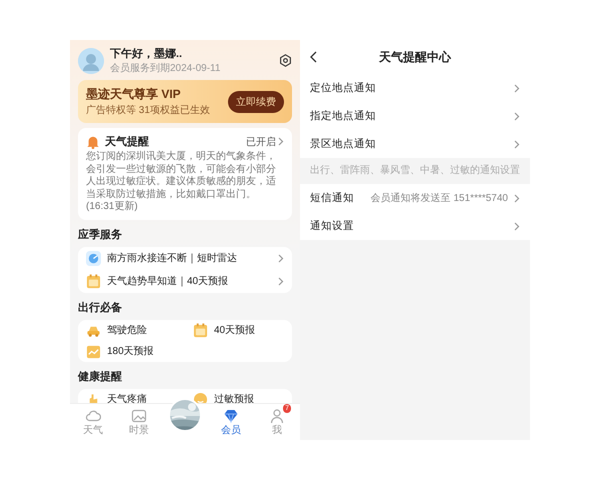  Describe the element at coordinates (285, 60) in the screenshot. I see `settings-icon` at that location.